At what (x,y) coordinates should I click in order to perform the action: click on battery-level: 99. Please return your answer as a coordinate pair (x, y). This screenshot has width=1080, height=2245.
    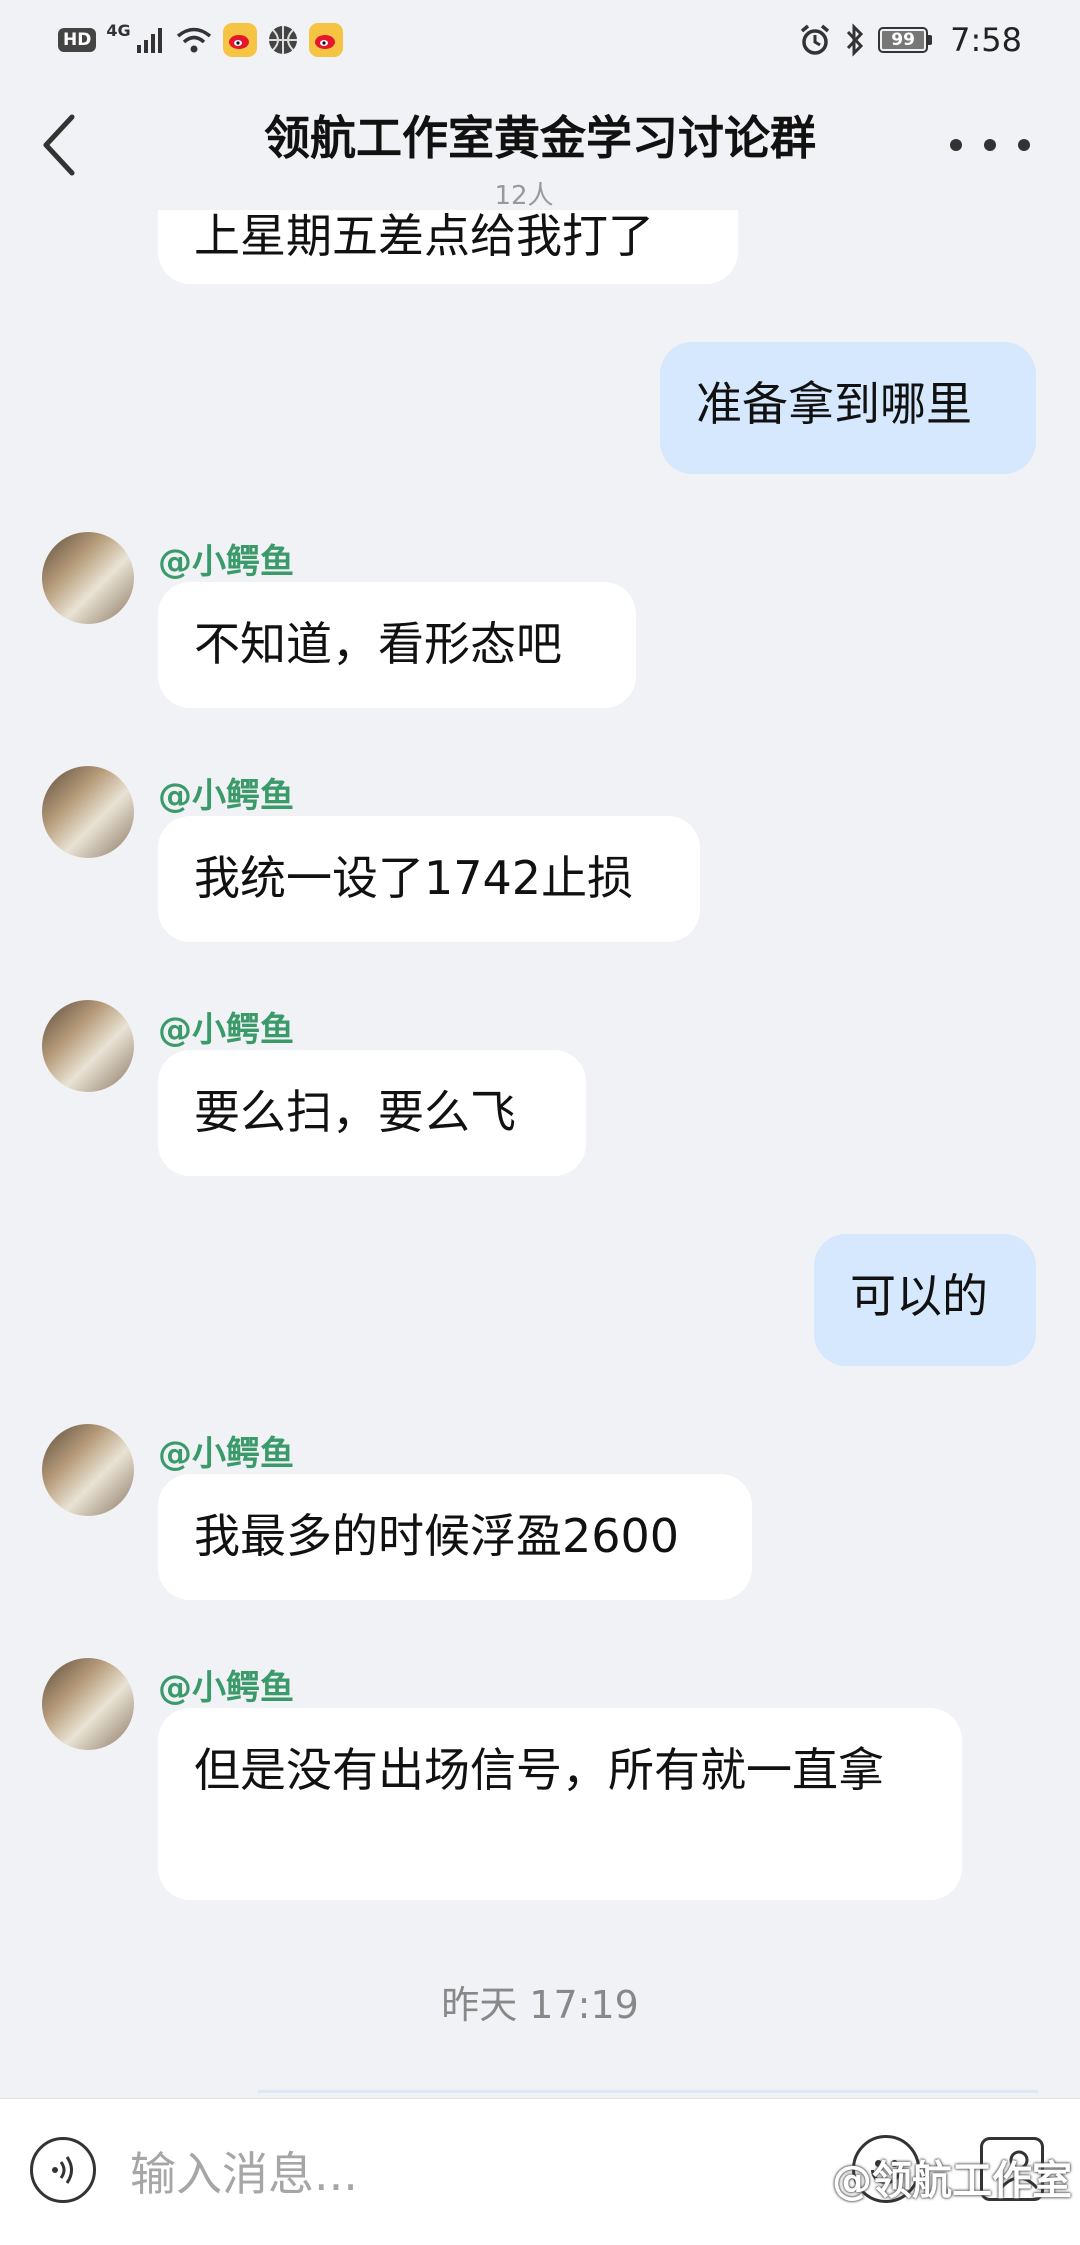
    Looking at the image, I should click on (903, 40).